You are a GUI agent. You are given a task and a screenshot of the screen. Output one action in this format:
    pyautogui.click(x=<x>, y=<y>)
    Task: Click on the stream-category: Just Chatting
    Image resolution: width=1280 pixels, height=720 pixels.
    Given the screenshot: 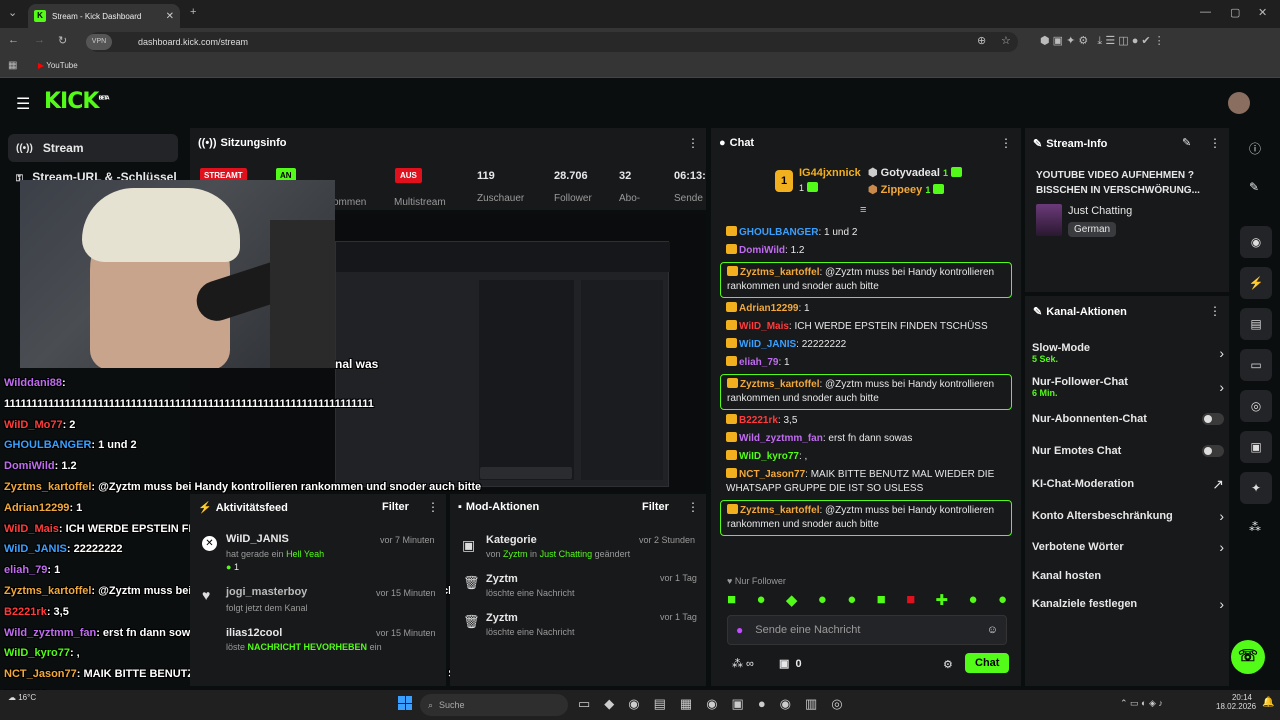 What is the action you would take?
    pyautogui.click(x=1100, y=211)
    